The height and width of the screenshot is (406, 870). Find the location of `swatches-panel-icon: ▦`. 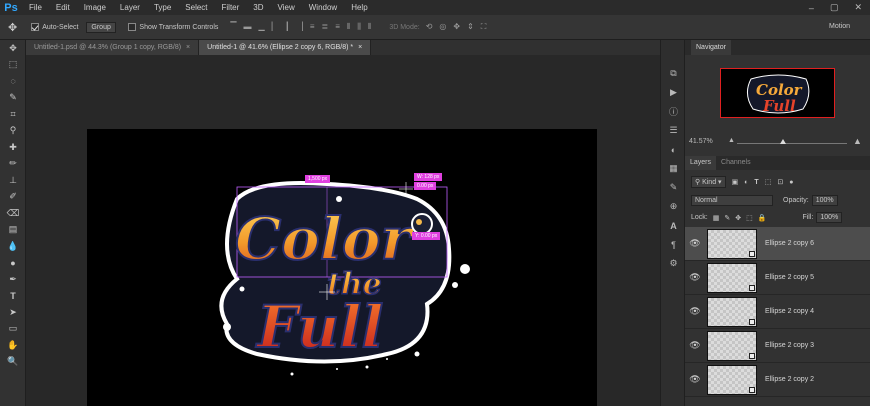

swatches-panel-icon: ▦ is located at coordinates (673, 168).